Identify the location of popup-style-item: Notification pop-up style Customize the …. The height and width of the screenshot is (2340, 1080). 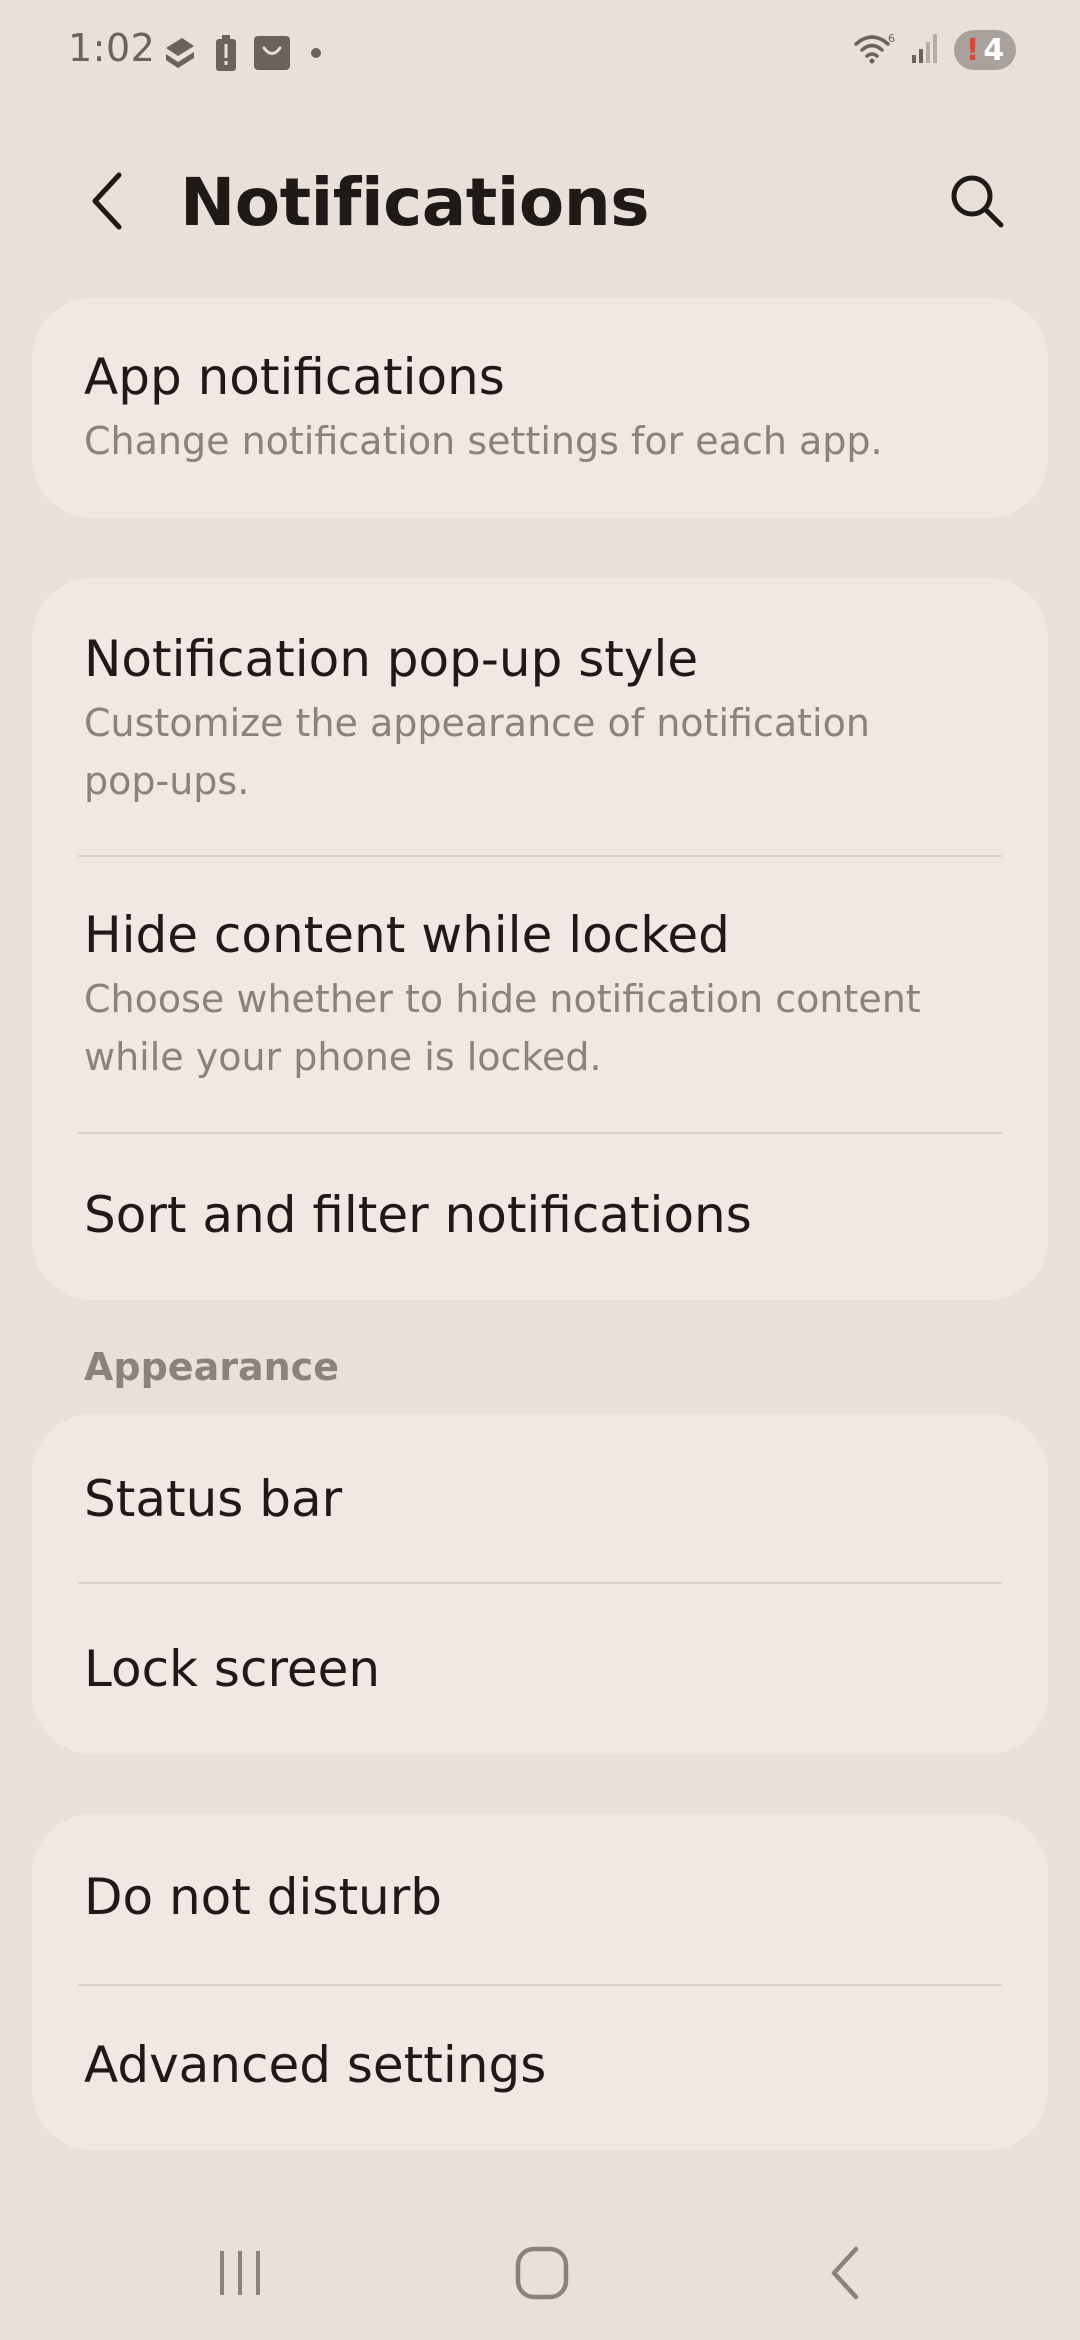
(540, 720).